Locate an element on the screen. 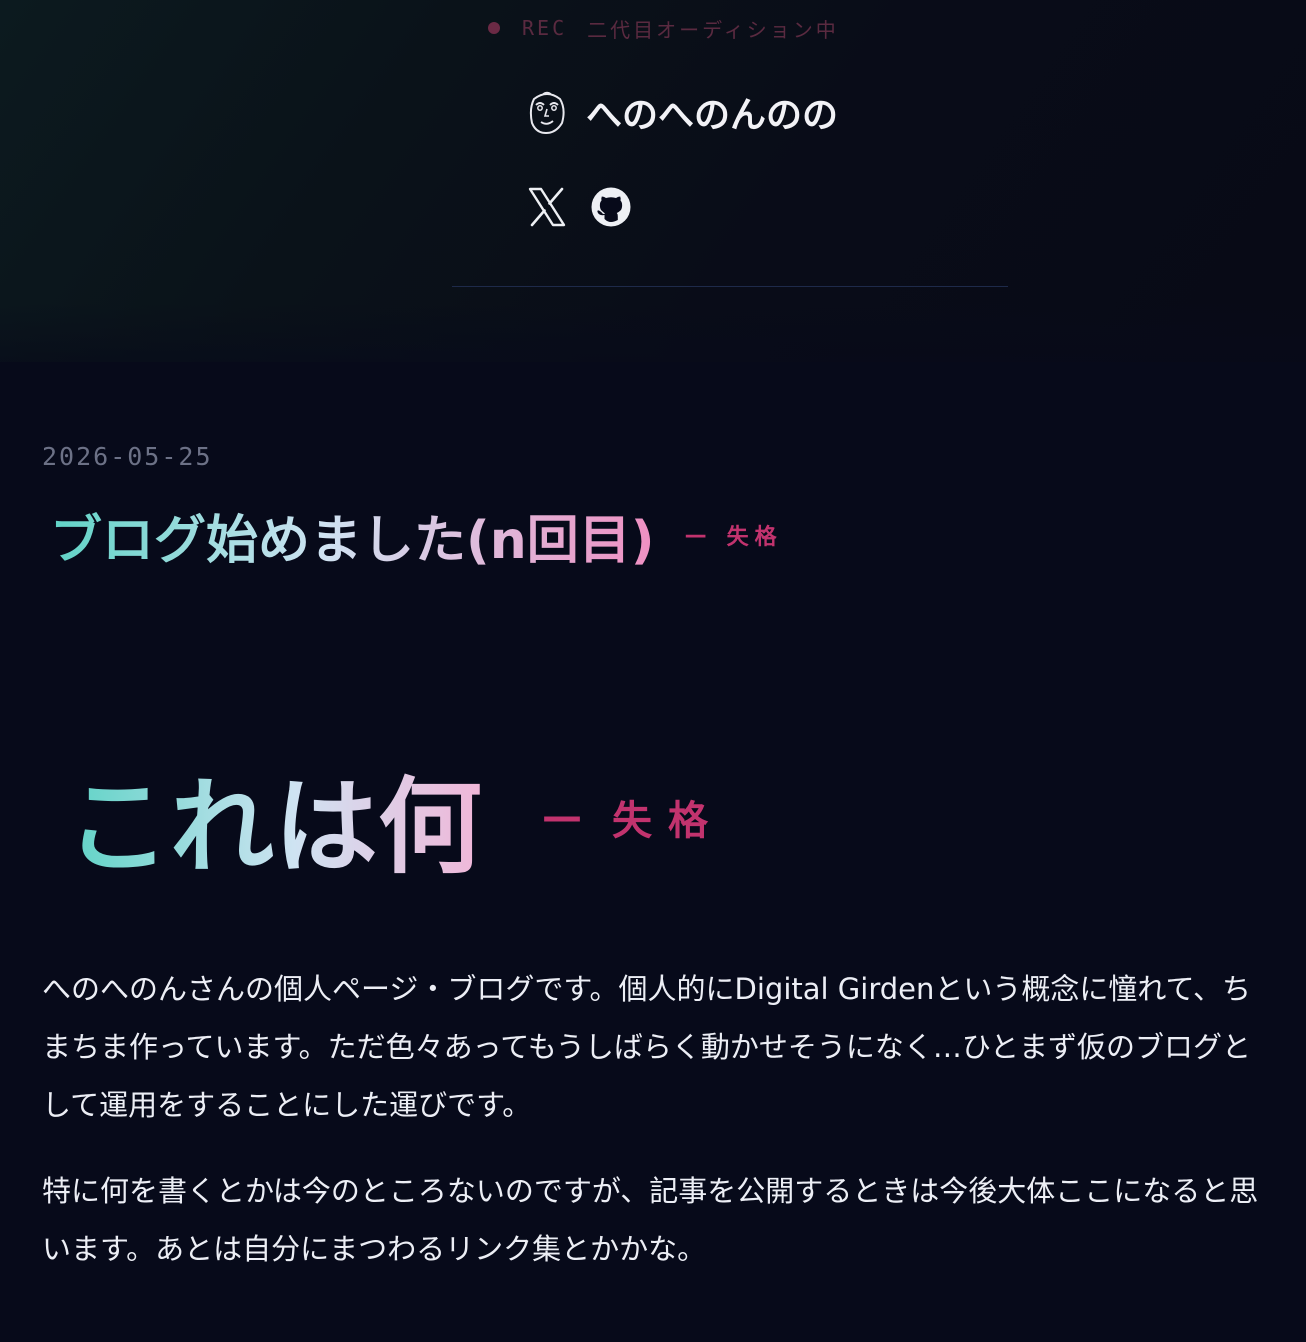 The image size is (1306, 1342). section-tag-label: 失格 is located at coordinates (668, 821).